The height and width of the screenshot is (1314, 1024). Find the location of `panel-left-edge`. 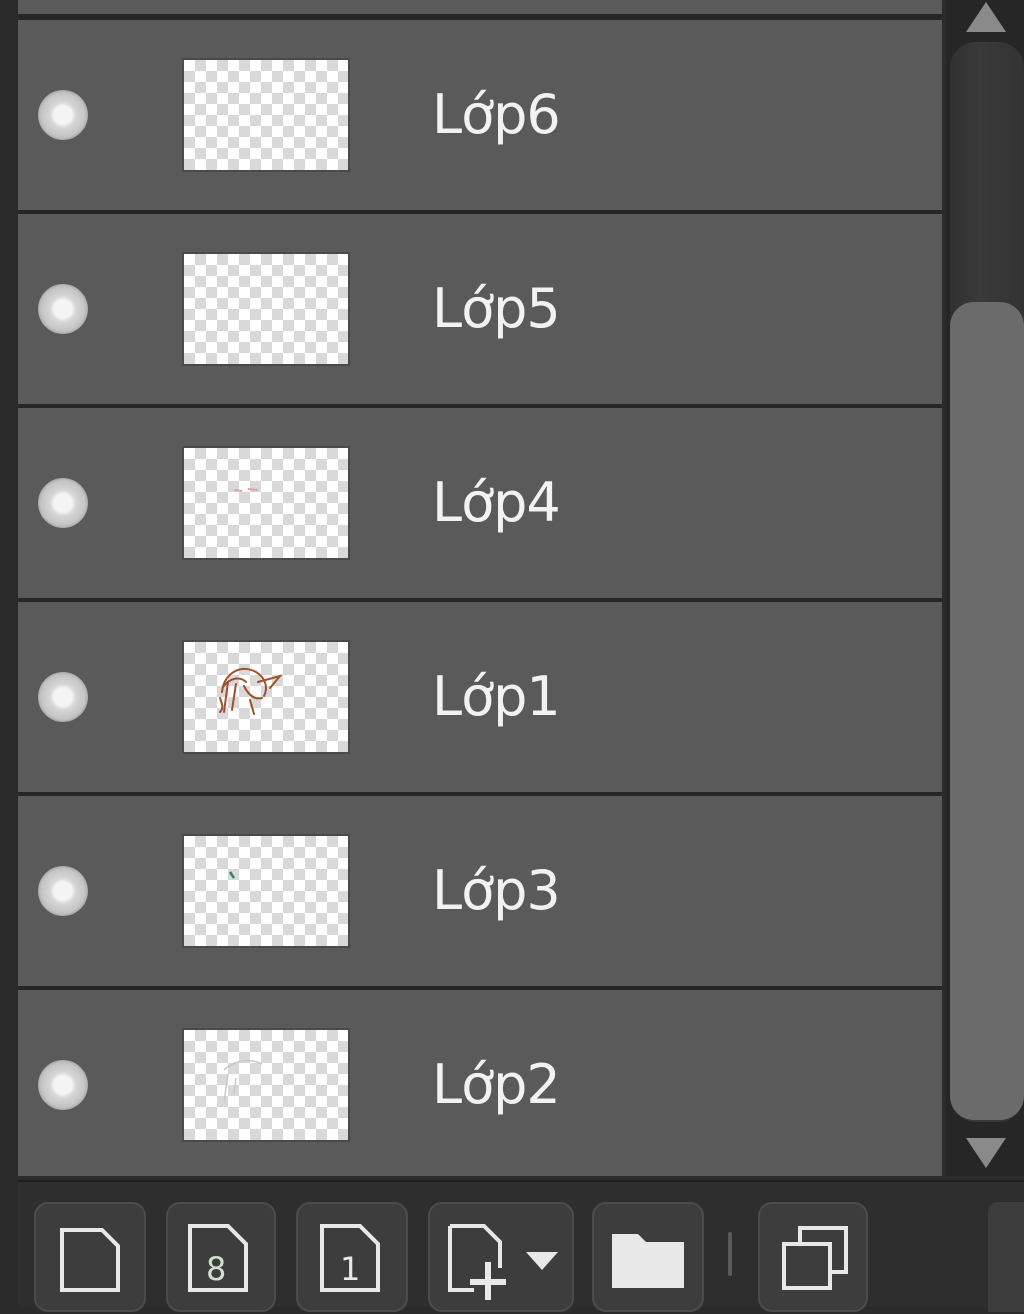

panel-left-edge is located at coordinates (9, 652).